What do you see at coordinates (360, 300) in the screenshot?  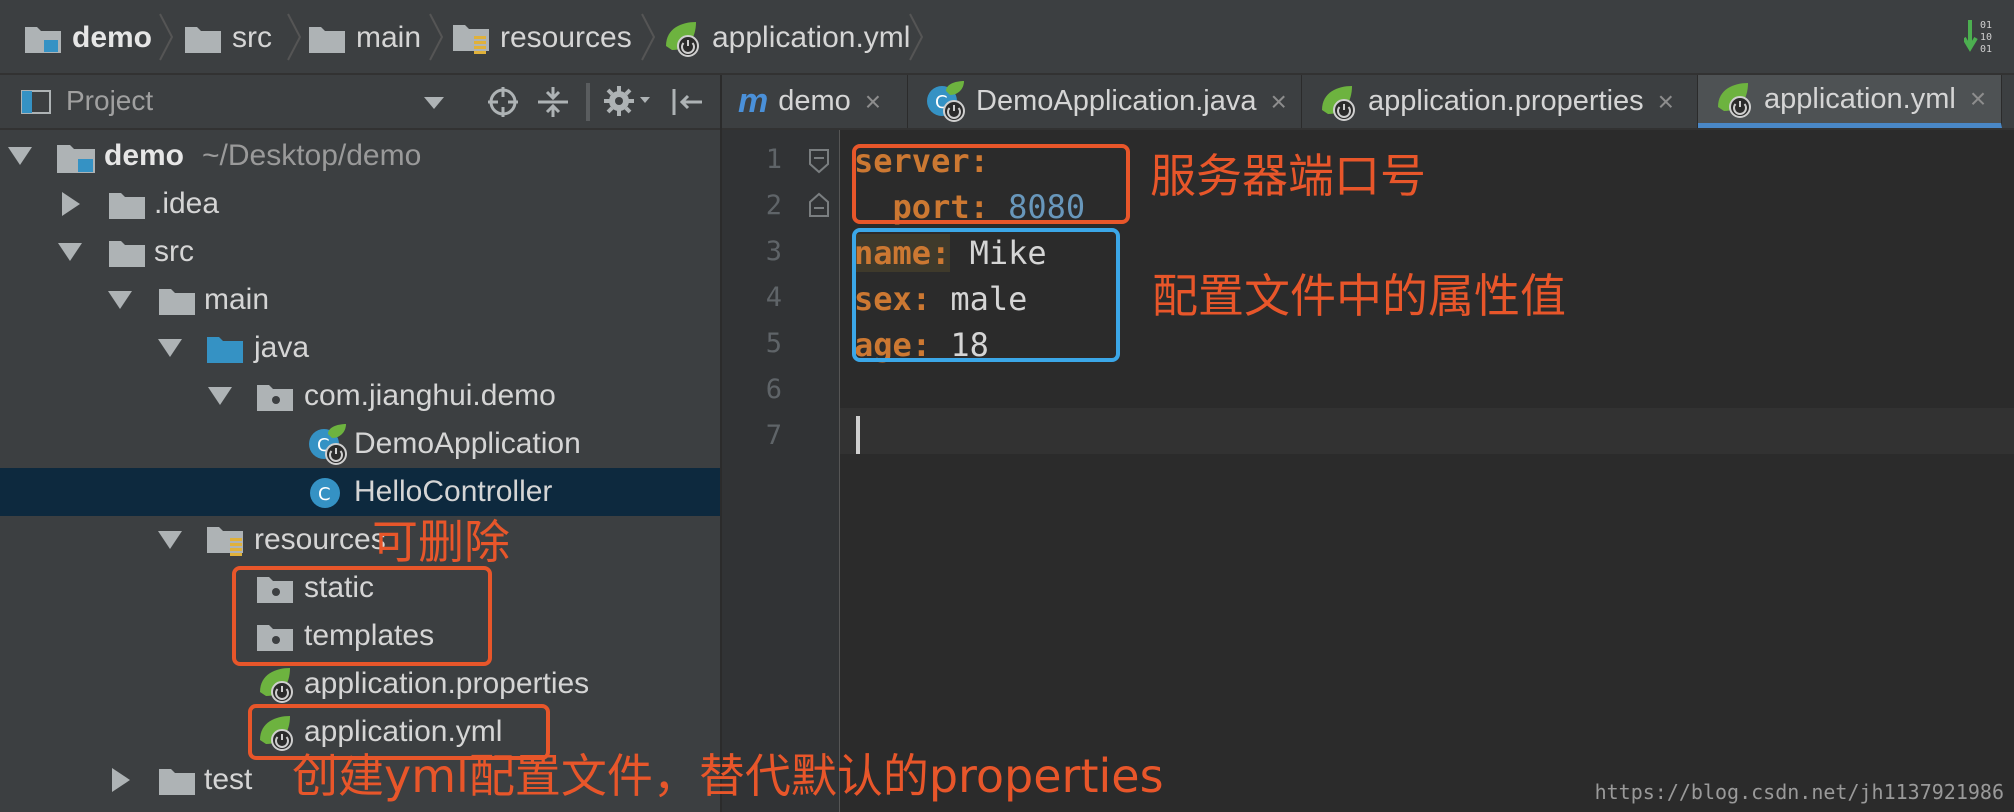 I see `tree-node-main: main` at bounding box center [360, 300].